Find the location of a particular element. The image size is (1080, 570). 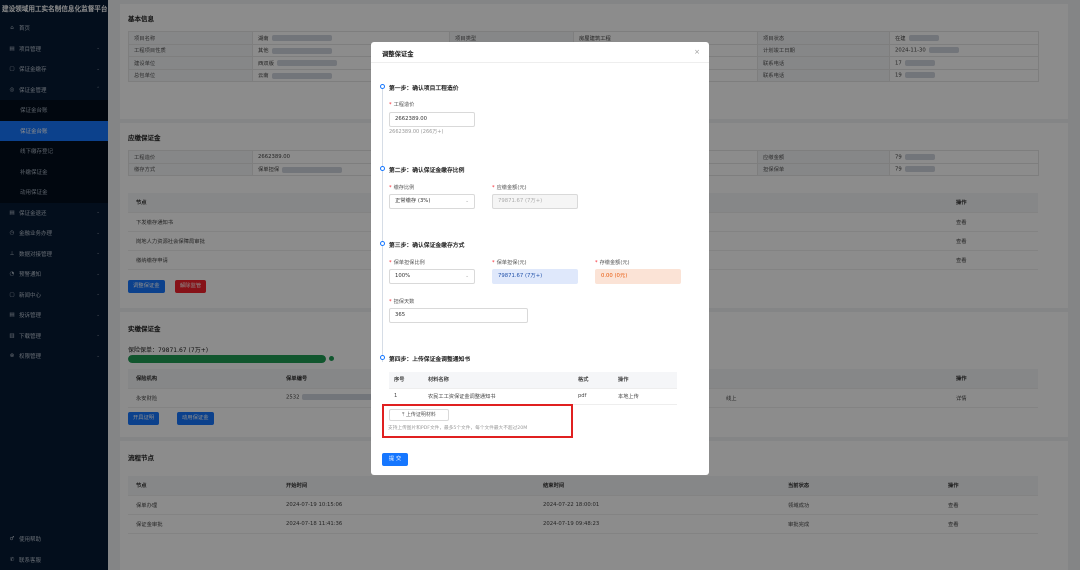

guarantee-amount-label: * 保单担保(元) is located at coordinates (509, 262).